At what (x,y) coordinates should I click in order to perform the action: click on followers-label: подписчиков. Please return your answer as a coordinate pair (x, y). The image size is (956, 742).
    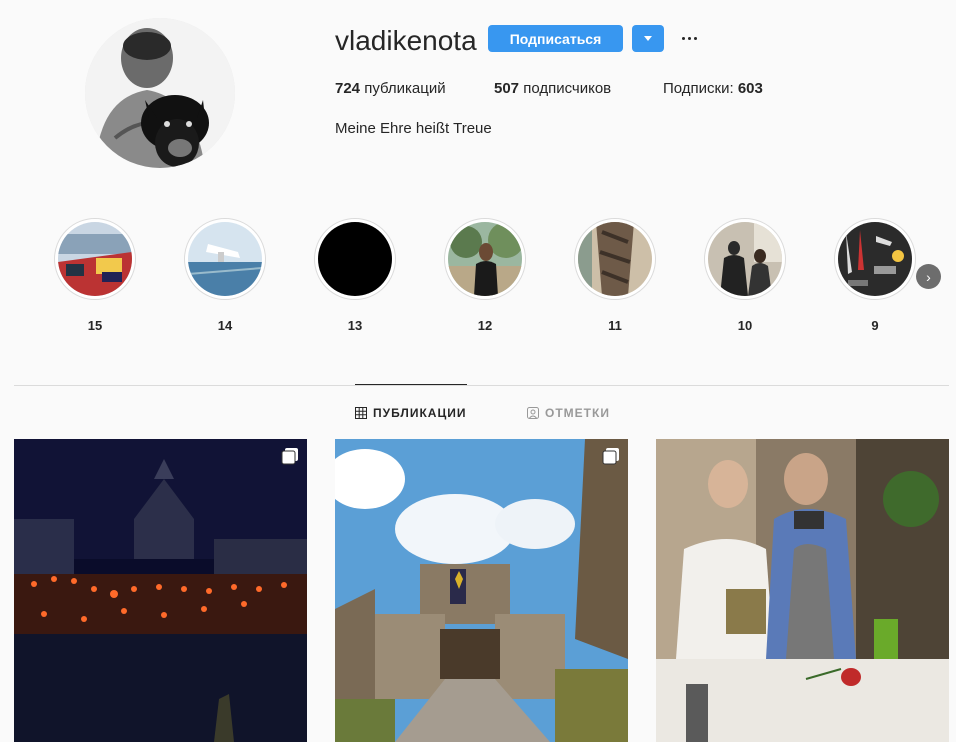
    Looking at the image, I should click on (565, 88).